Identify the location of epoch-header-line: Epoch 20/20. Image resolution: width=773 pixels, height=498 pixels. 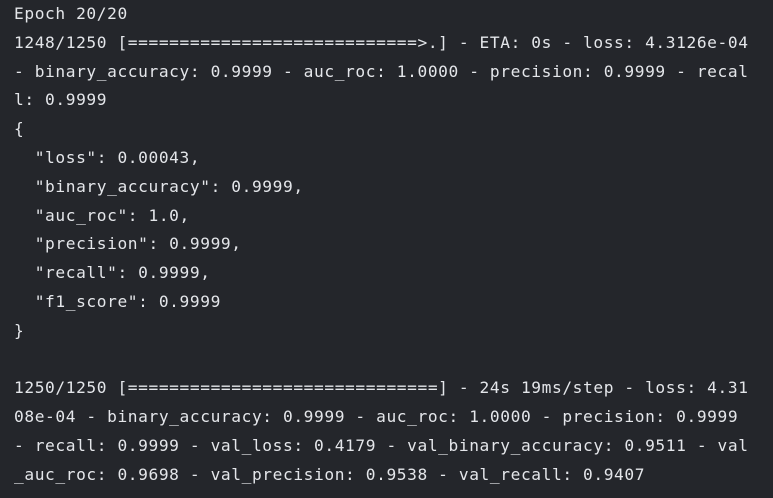
(71, 13).